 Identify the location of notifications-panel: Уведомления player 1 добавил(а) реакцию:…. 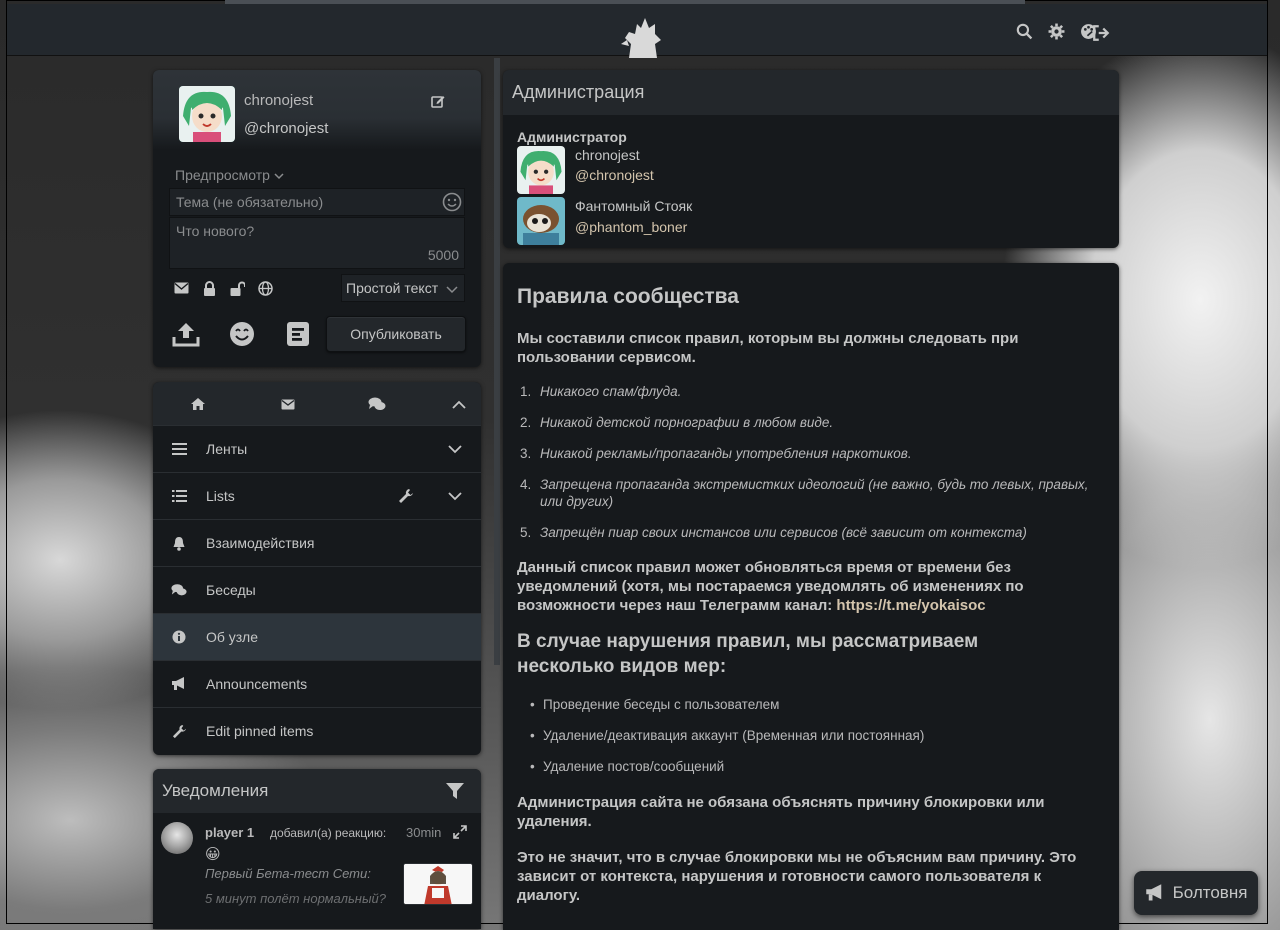
(317, 849).